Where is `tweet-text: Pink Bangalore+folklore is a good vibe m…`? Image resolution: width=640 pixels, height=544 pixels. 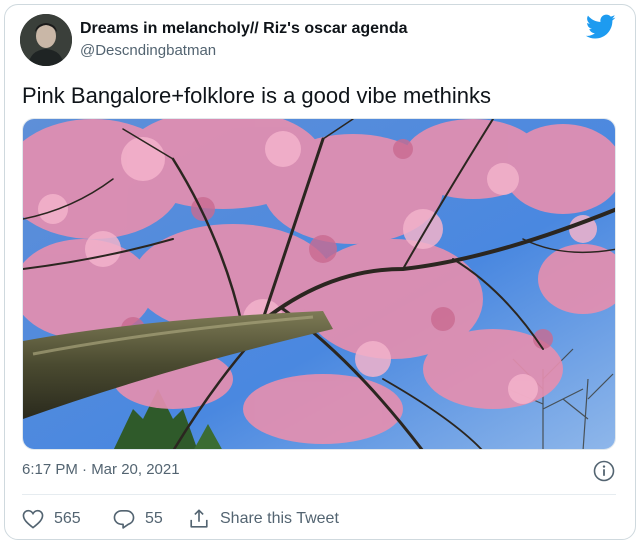
tweet-text: Pink Bangalore+folklore is a good vibe m… is located at coordinates (256, 95).